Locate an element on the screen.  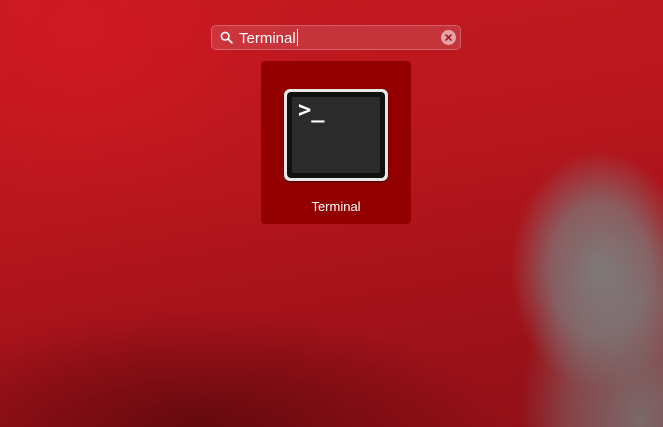
search-icon is located at coordinates (226, 37).